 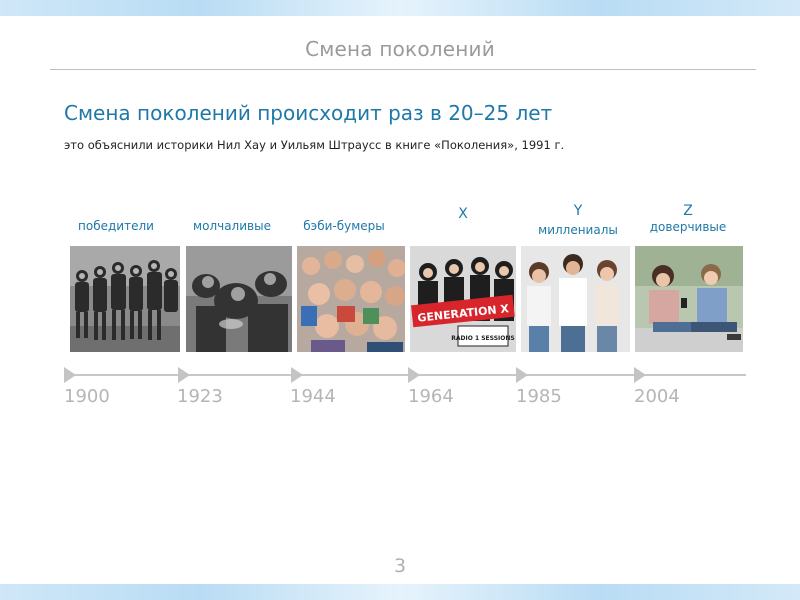 I want to click on photo-winners-image, so click(x=125, y=299).